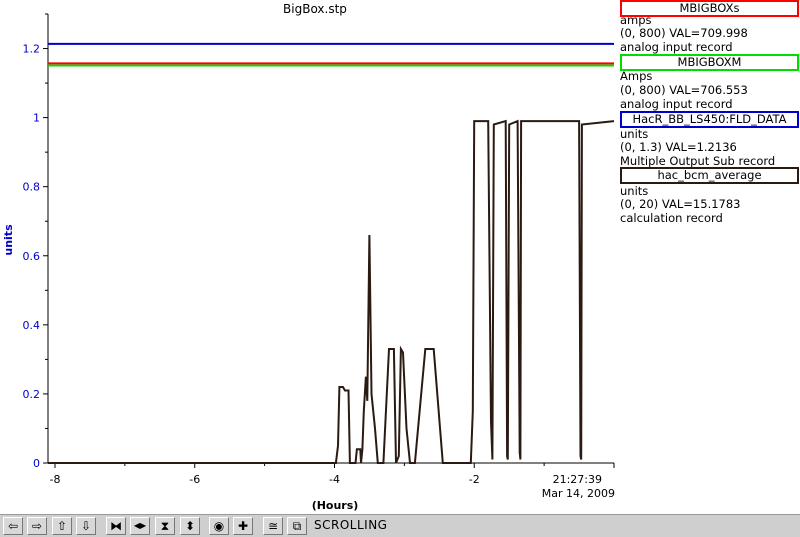 This screenshot has height=537, width=800. What do you see at coordinates (32, 49) in the screenshot?
I see `y-tick-label: 1.2` at bounding box center [32, 49].